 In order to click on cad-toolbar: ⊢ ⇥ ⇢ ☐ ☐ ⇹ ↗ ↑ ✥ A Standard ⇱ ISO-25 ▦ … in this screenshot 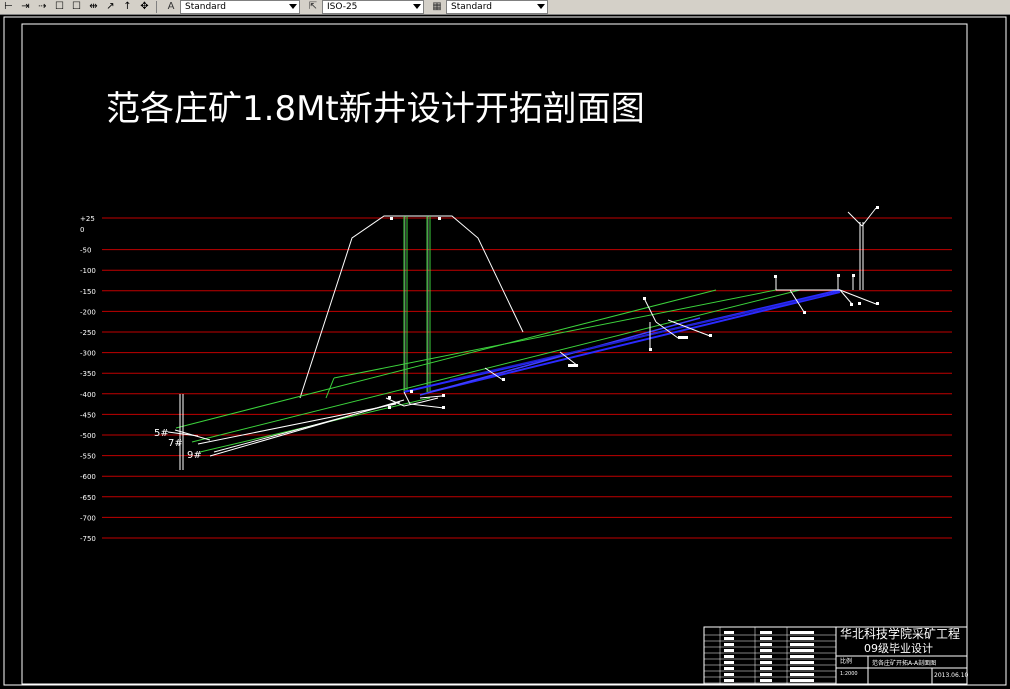, I will do `click(505, 7)`.